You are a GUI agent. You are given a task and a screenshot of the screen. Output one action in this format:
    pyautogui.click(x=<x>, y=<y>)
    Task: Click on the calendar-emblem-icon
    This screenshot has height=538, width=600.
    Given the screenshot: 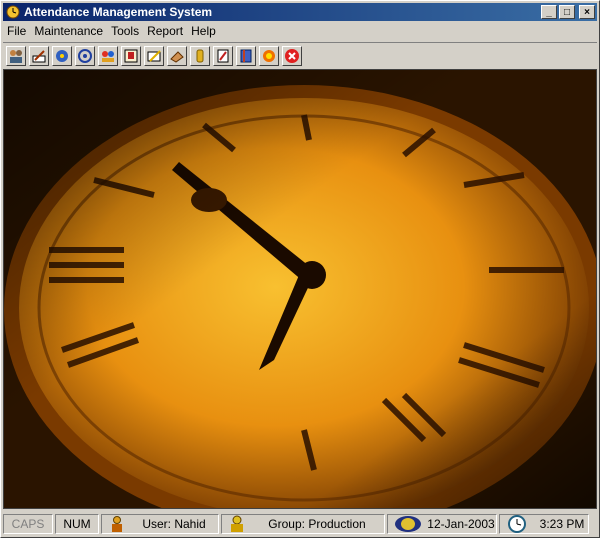 What is the action you would take?
    pyautogui.click(x=408, y=524)
    